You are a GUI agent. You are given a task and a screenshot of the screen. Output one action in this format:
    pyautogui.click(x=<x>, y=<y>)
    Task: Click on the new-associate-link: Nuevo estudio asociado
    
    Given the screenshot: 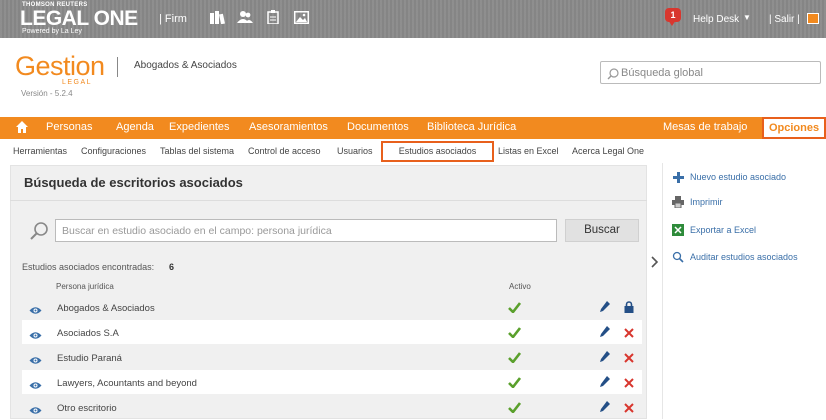 What is the action you would take?
    pyautogui.click(x=729, y=177)
    